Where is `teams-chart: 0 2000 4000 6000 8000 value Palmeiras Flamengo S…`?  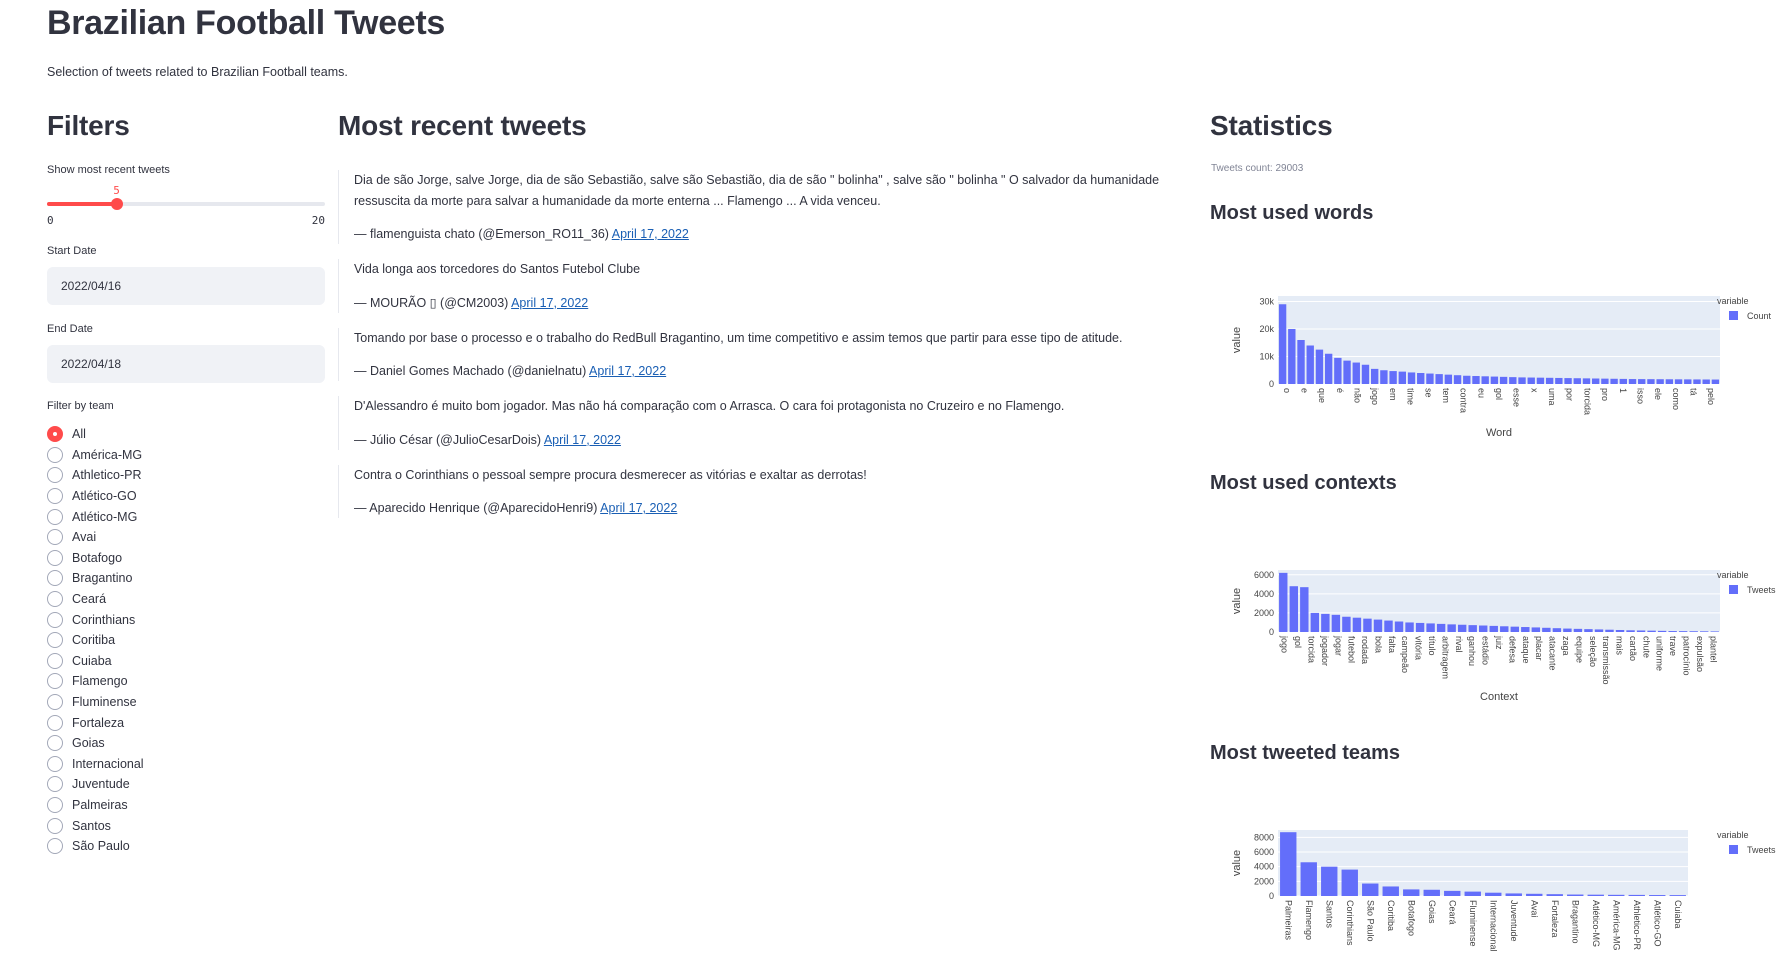 teams-chart: 0 2000 4000 6000 8000 value Palmeiras Flamengo S… is located at coordinates (1498, 892).